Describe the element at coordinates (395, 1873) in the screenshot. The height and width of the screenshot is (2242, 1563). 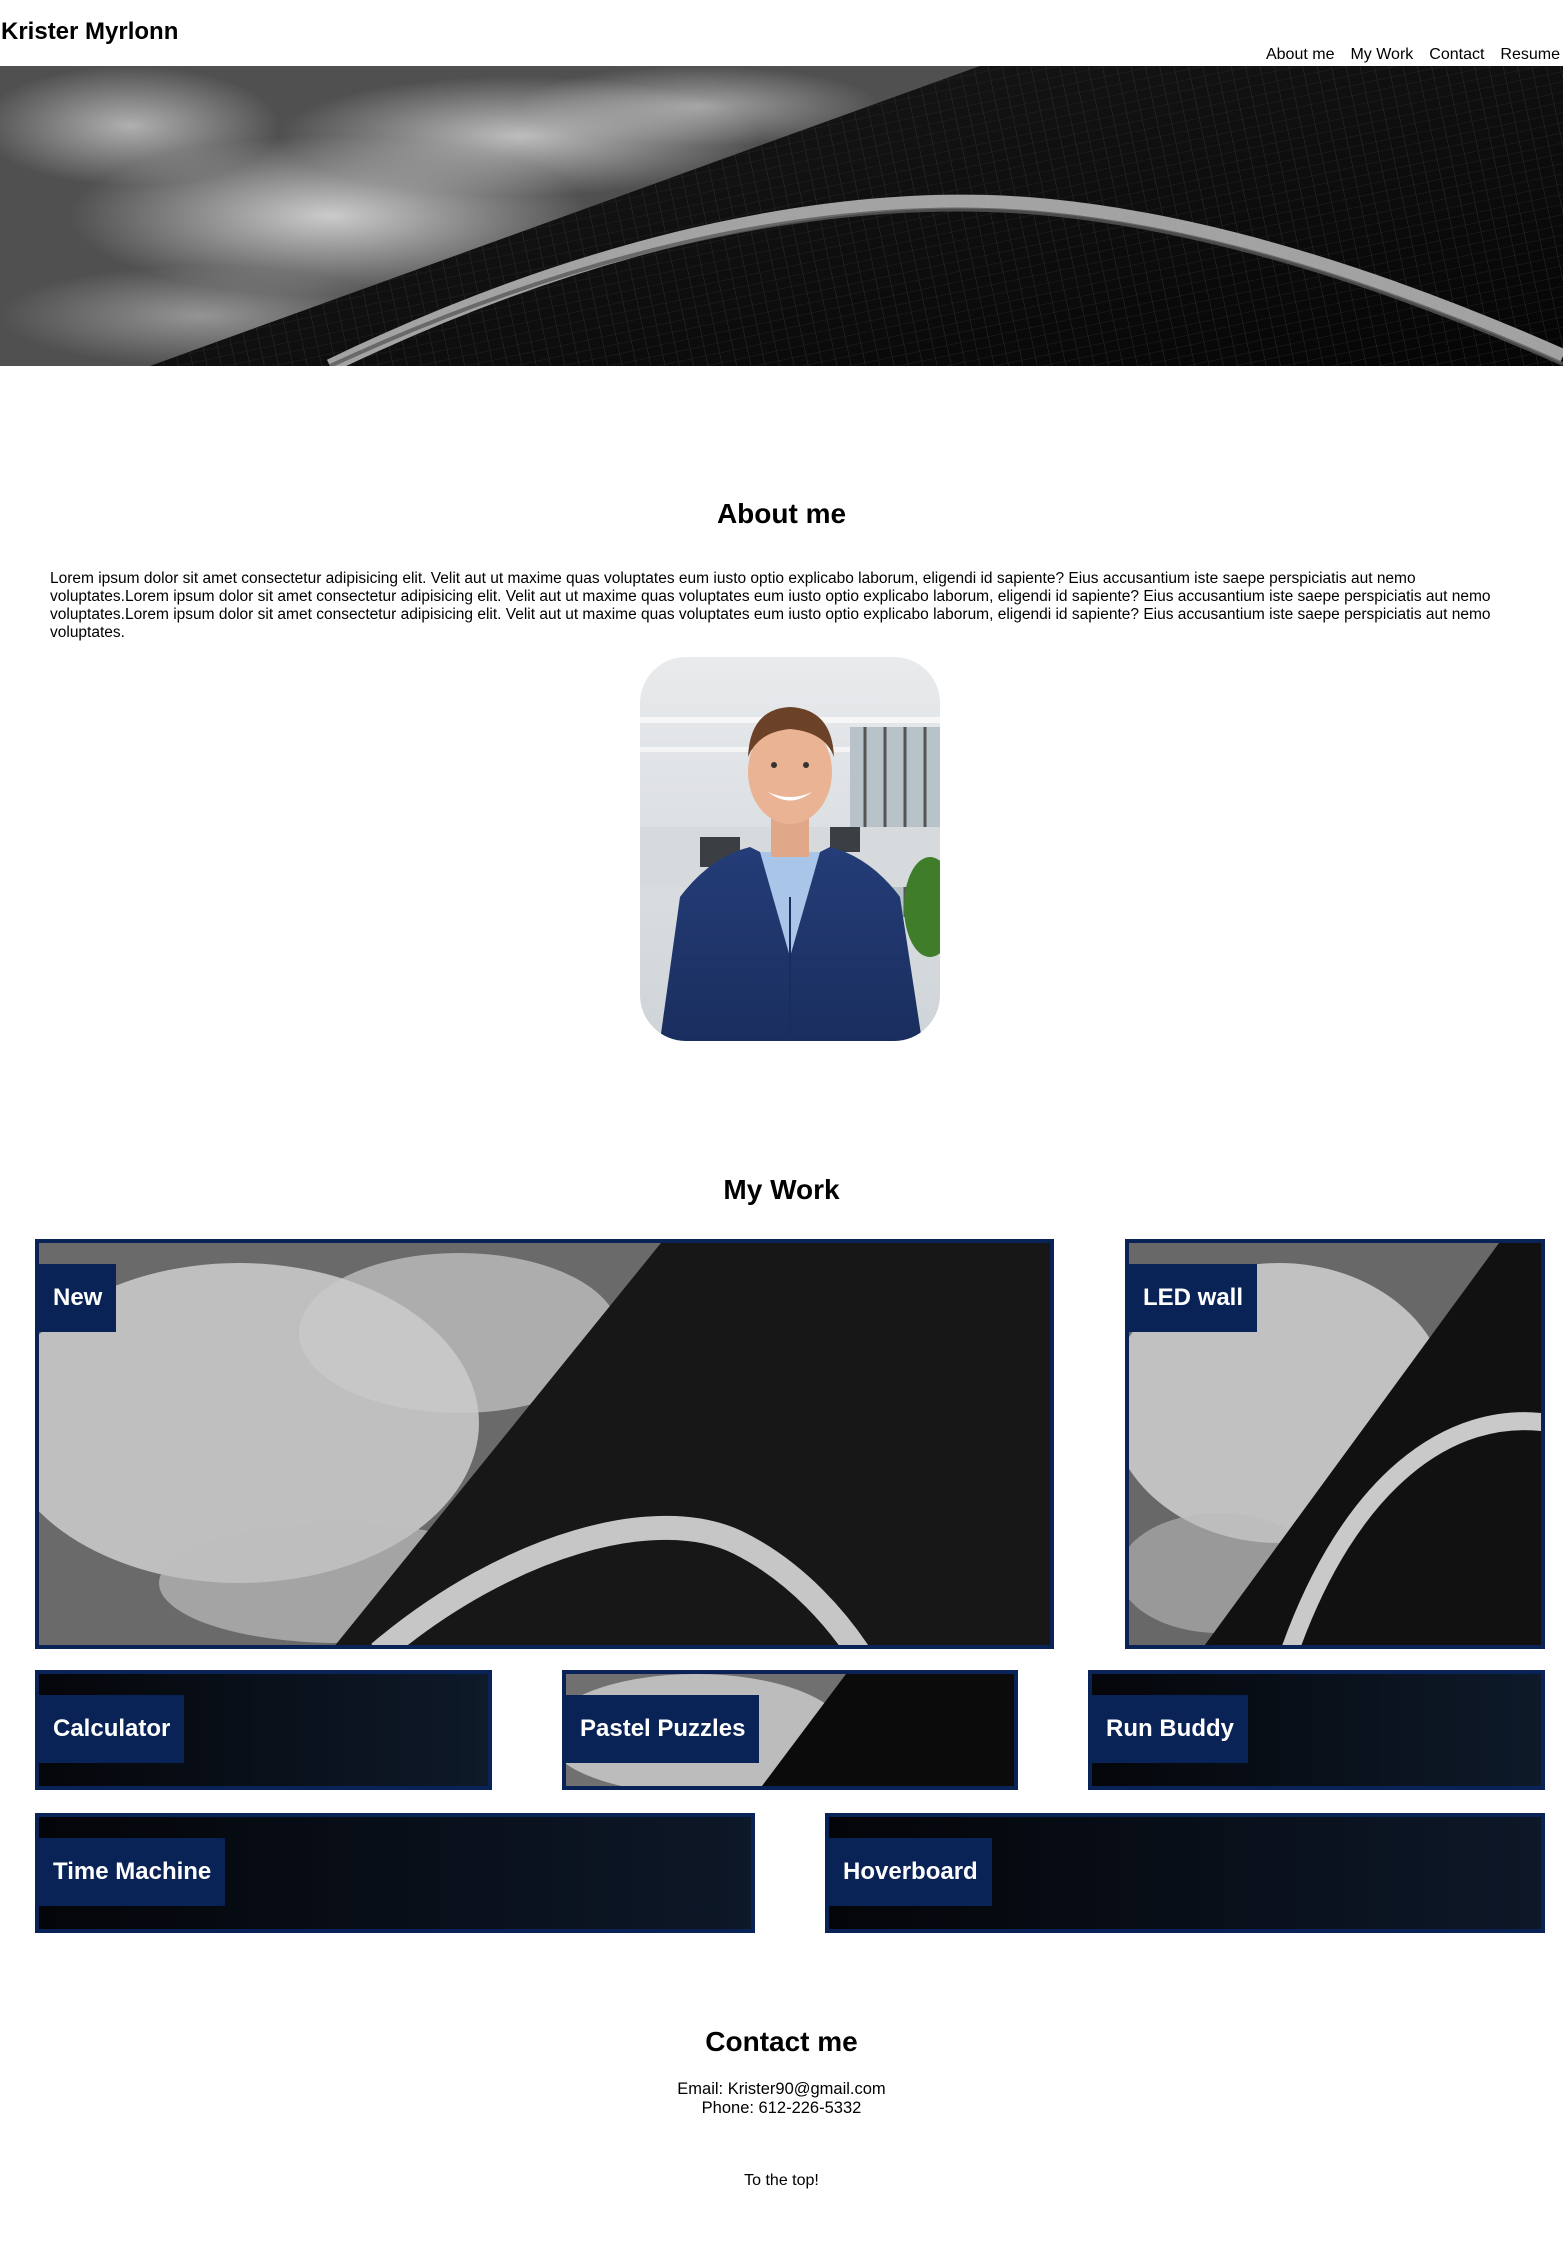
I see `project-card-time-machine: Time Machine` at that location.